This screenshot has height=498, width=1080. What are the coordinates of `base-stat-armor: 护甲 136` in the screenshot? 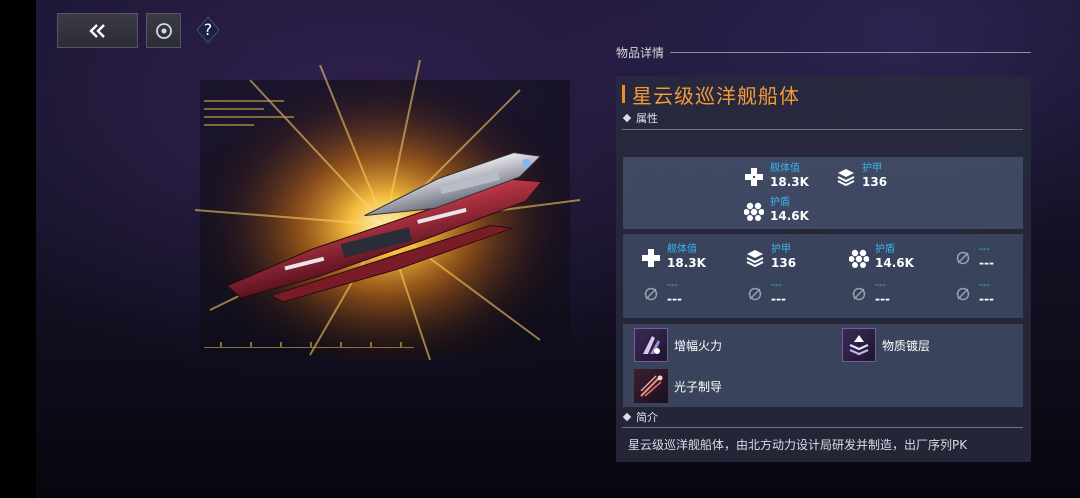 It's located at (861, 176).